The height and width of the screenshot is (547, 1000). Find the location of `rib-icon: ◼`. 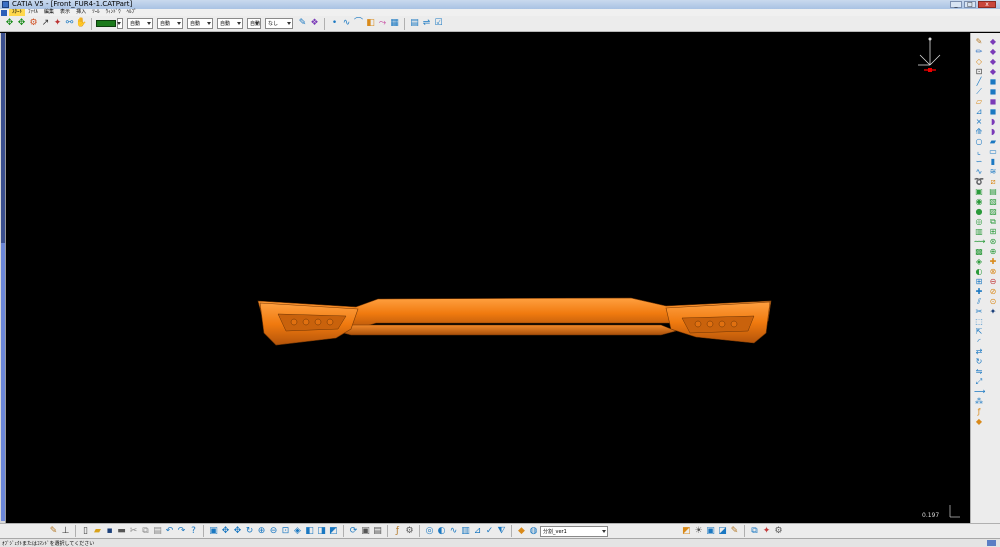

rib-icon: ◼ is located at coordinates (993, 91).